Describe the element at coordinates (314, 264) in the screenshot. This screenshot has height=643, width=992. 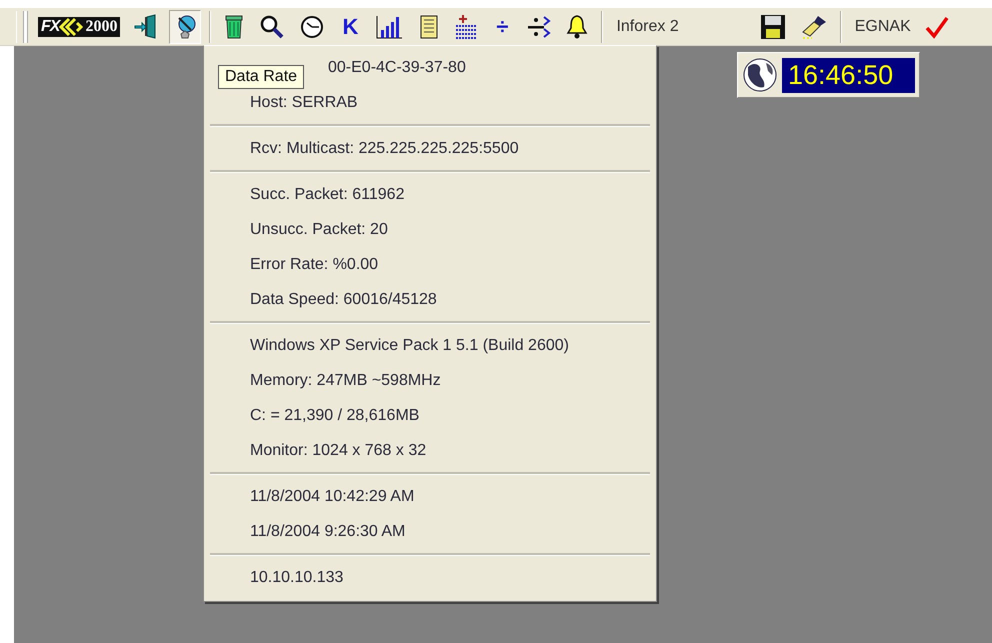
I see `menu-item: Error Rate: %0.00` at that location.